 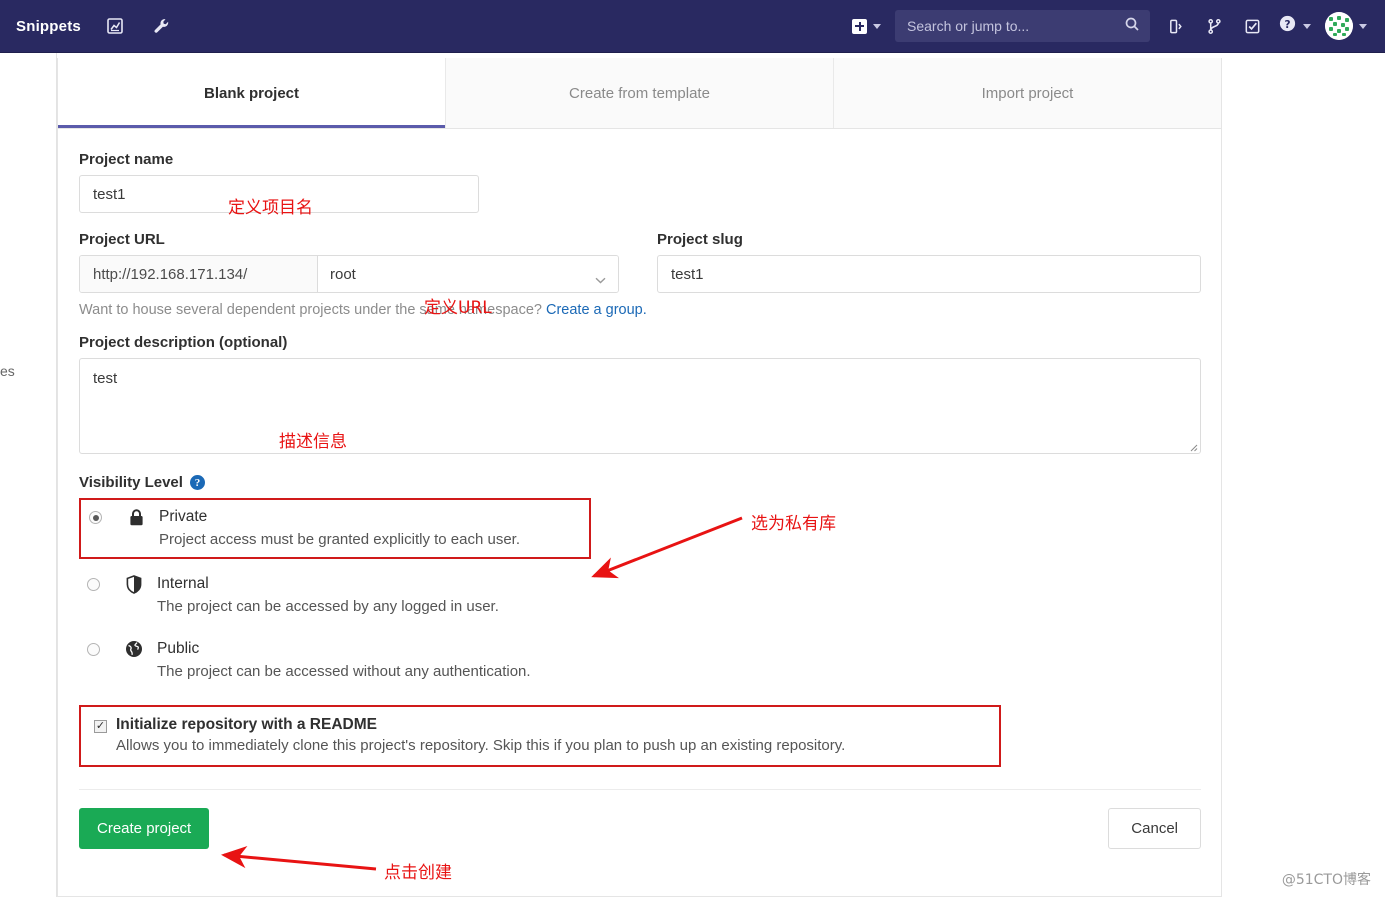 What do you see at coordinates (468, 274) in the screenshot?
I see `namespace-select: root` at bounding box center [468, 274].